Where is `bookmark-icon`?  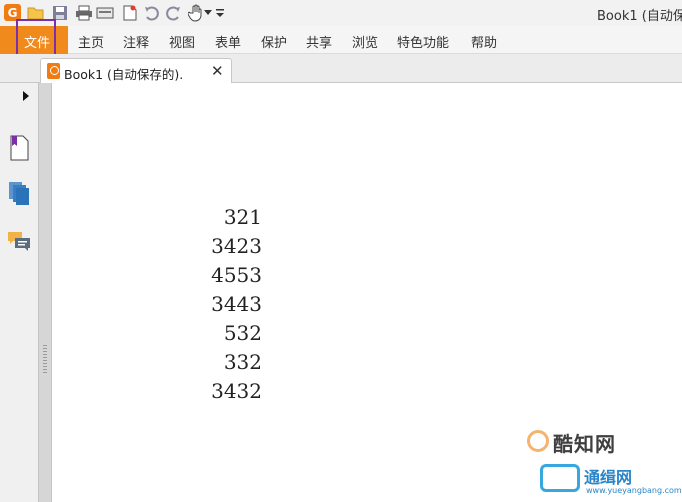
bookmark-icon is located at coordinates (19, 148).